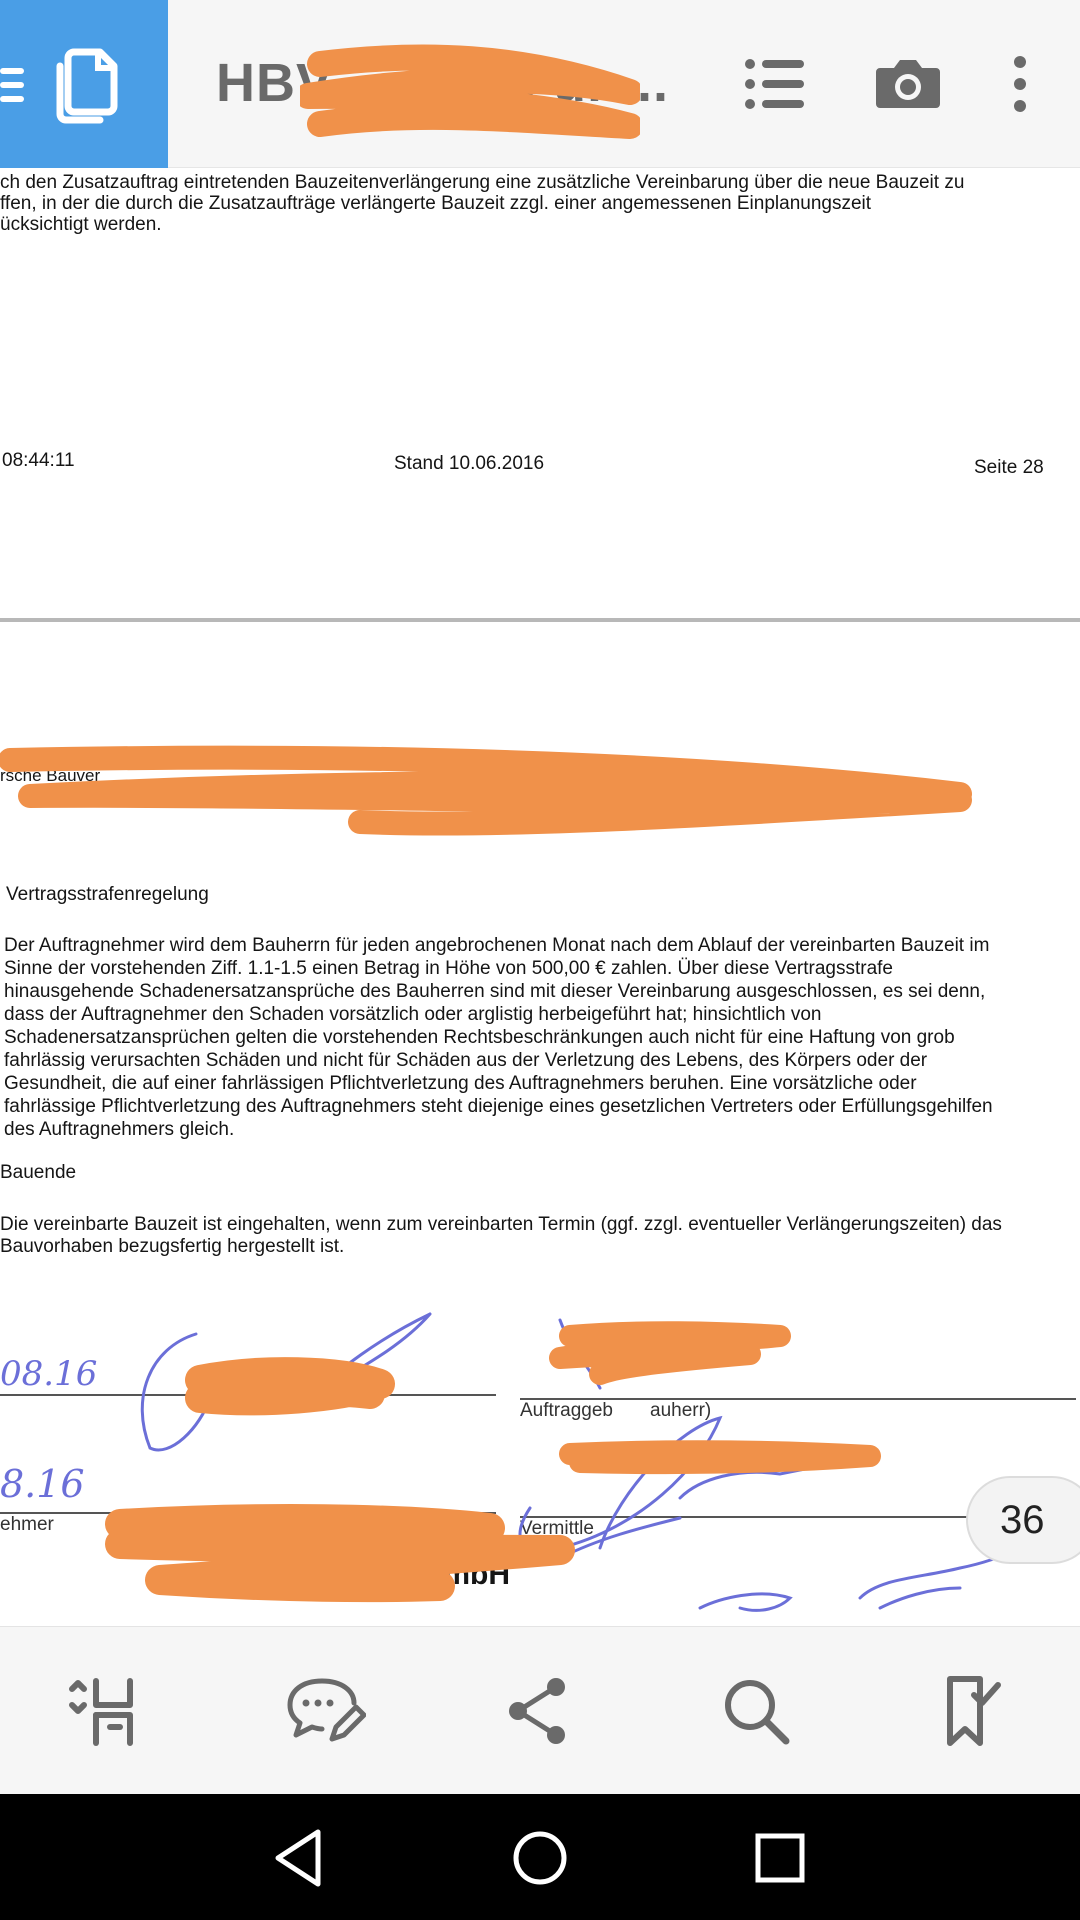 This screenshot has height=1920, width=1080. I want to click on section-title-vertragsstrafe: Vertragsstrafenregelung, so click(107, 894).